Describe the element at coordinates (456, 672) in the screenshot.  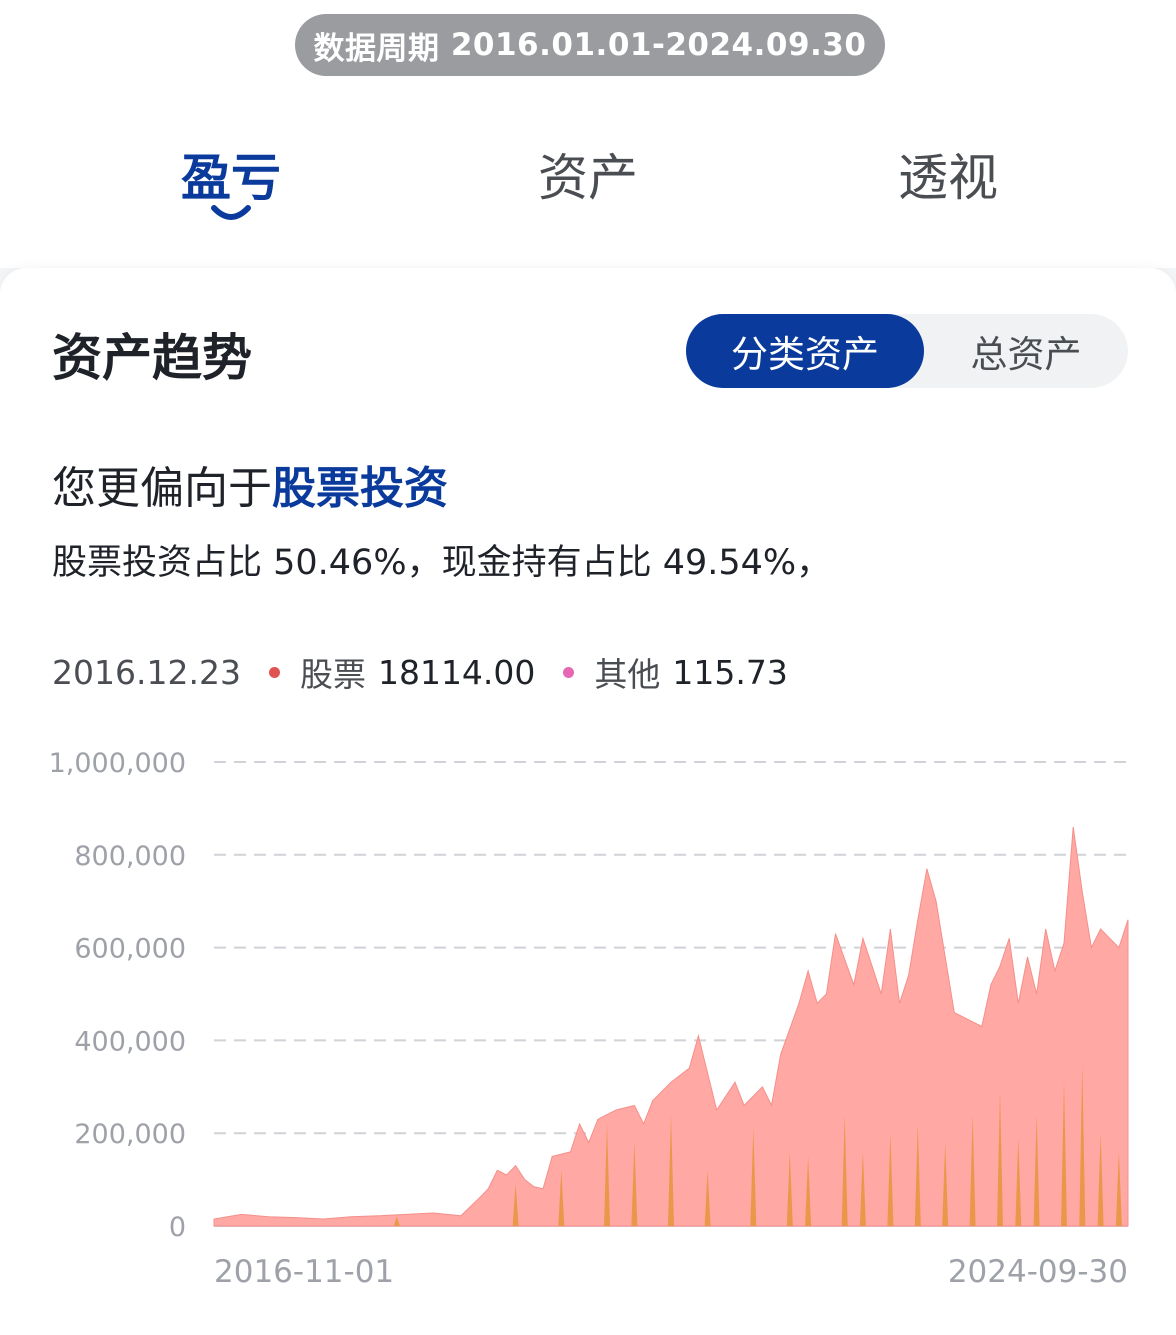
I see `legend-value-stock: 18114.00` at that location.